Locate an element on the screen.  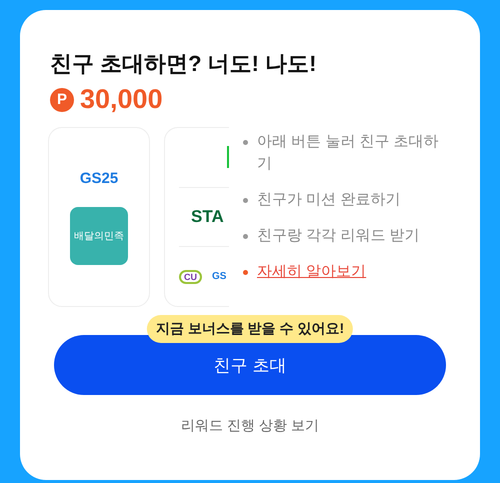
step-text: 친구랑 각각 리워드 받기 is located at coordinates (338, 236).